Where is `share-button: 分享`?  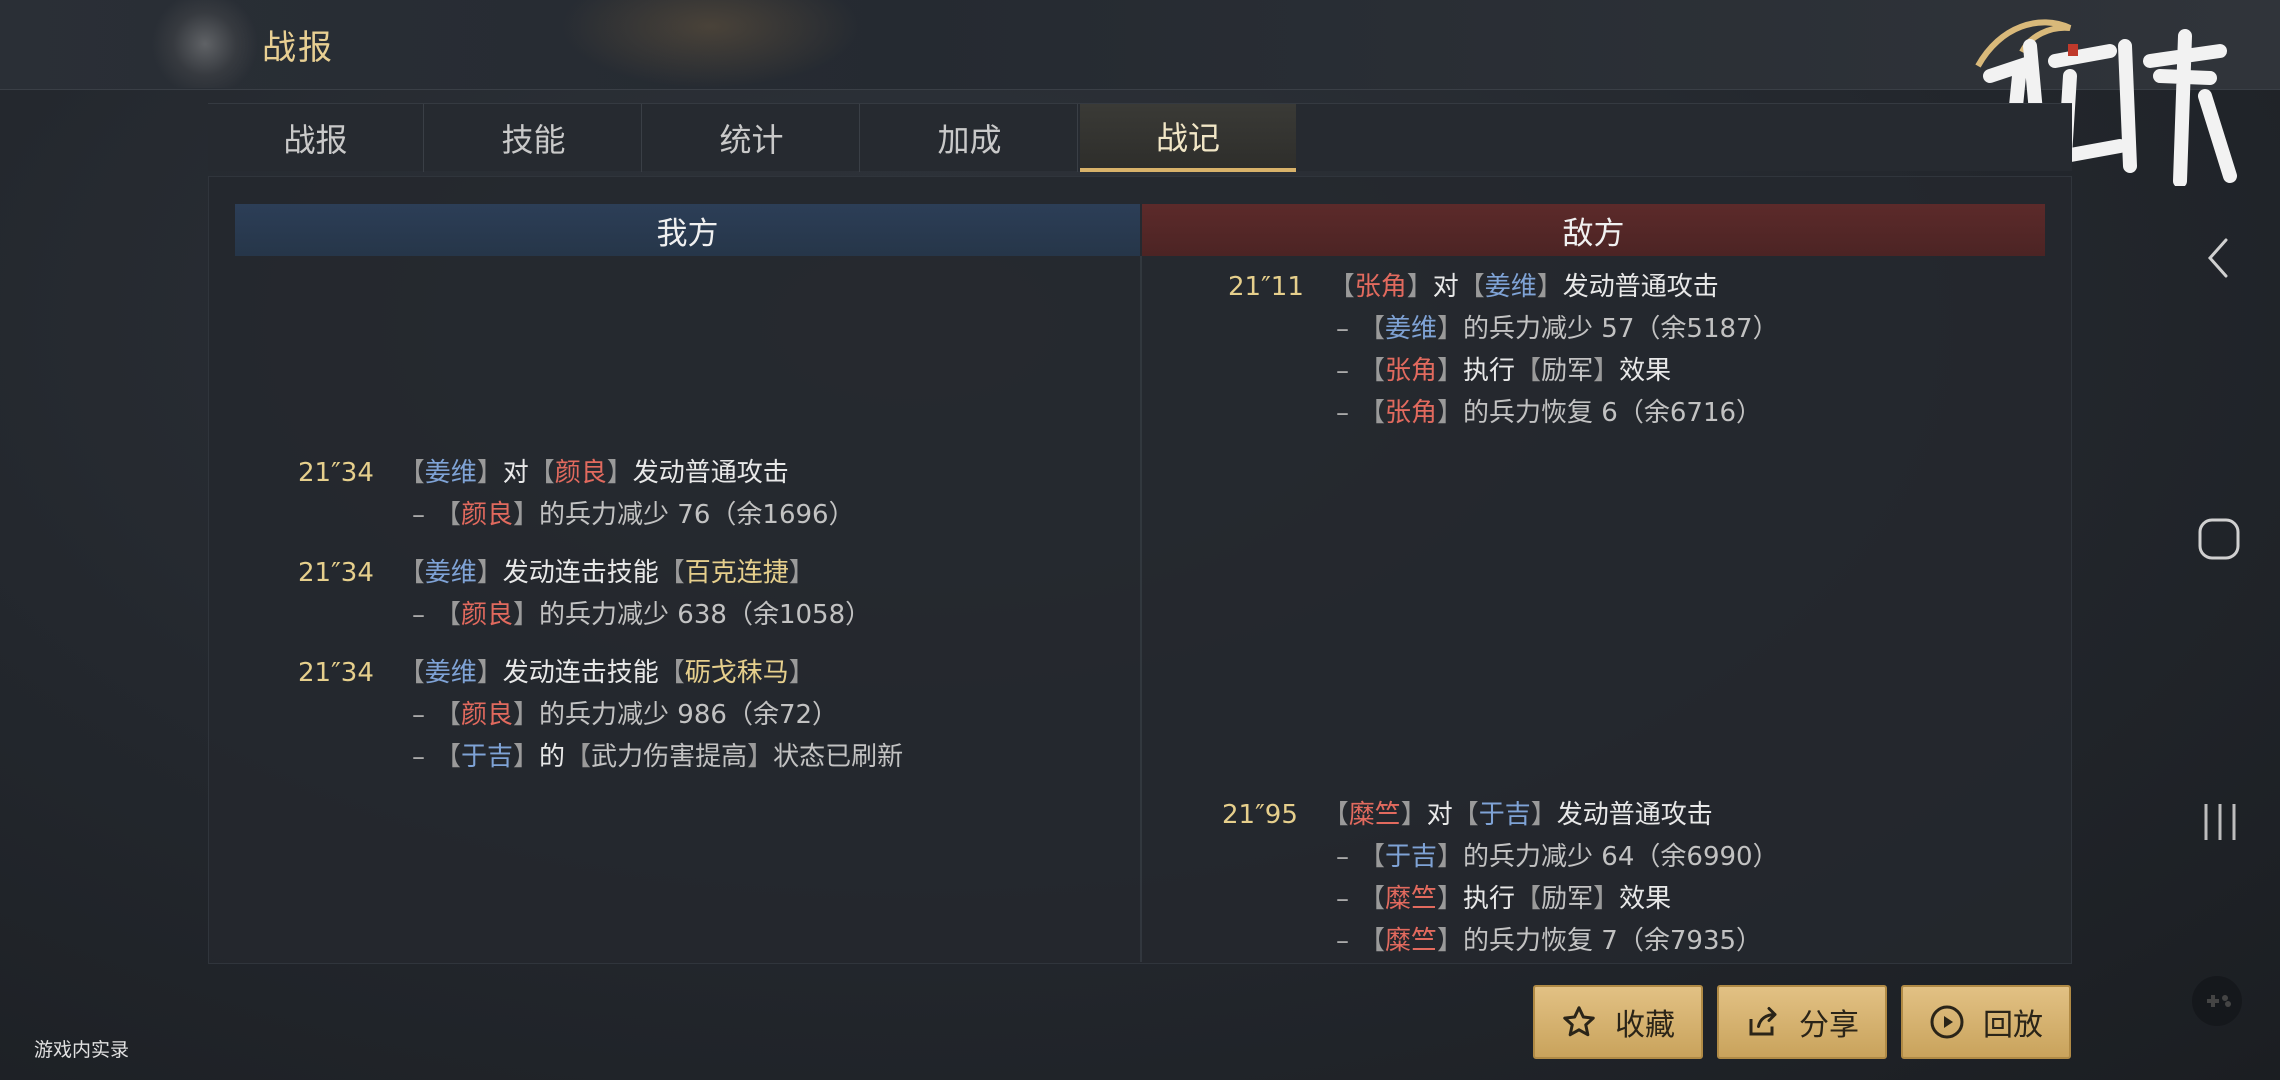 share-button: 分享 is located at coordinates (1802, 1022).